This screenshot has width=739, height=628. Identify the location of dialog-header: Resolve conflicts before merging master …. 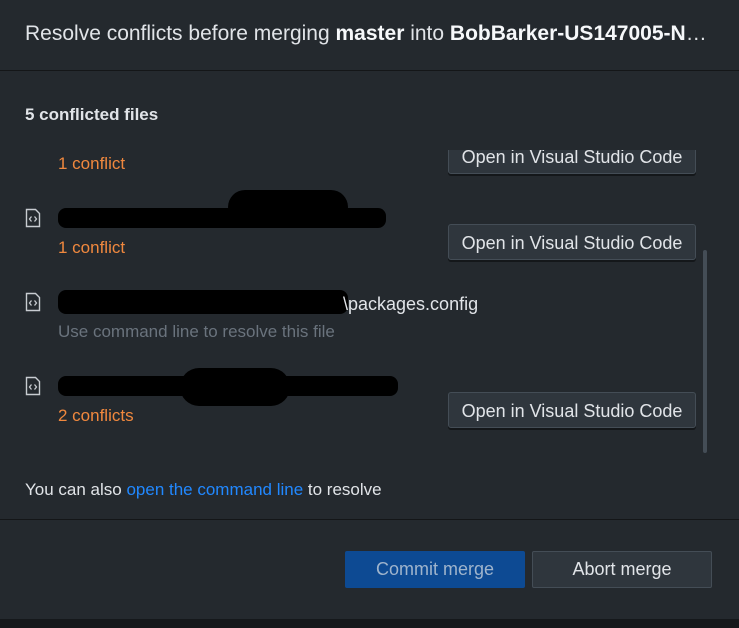
(369, 35).